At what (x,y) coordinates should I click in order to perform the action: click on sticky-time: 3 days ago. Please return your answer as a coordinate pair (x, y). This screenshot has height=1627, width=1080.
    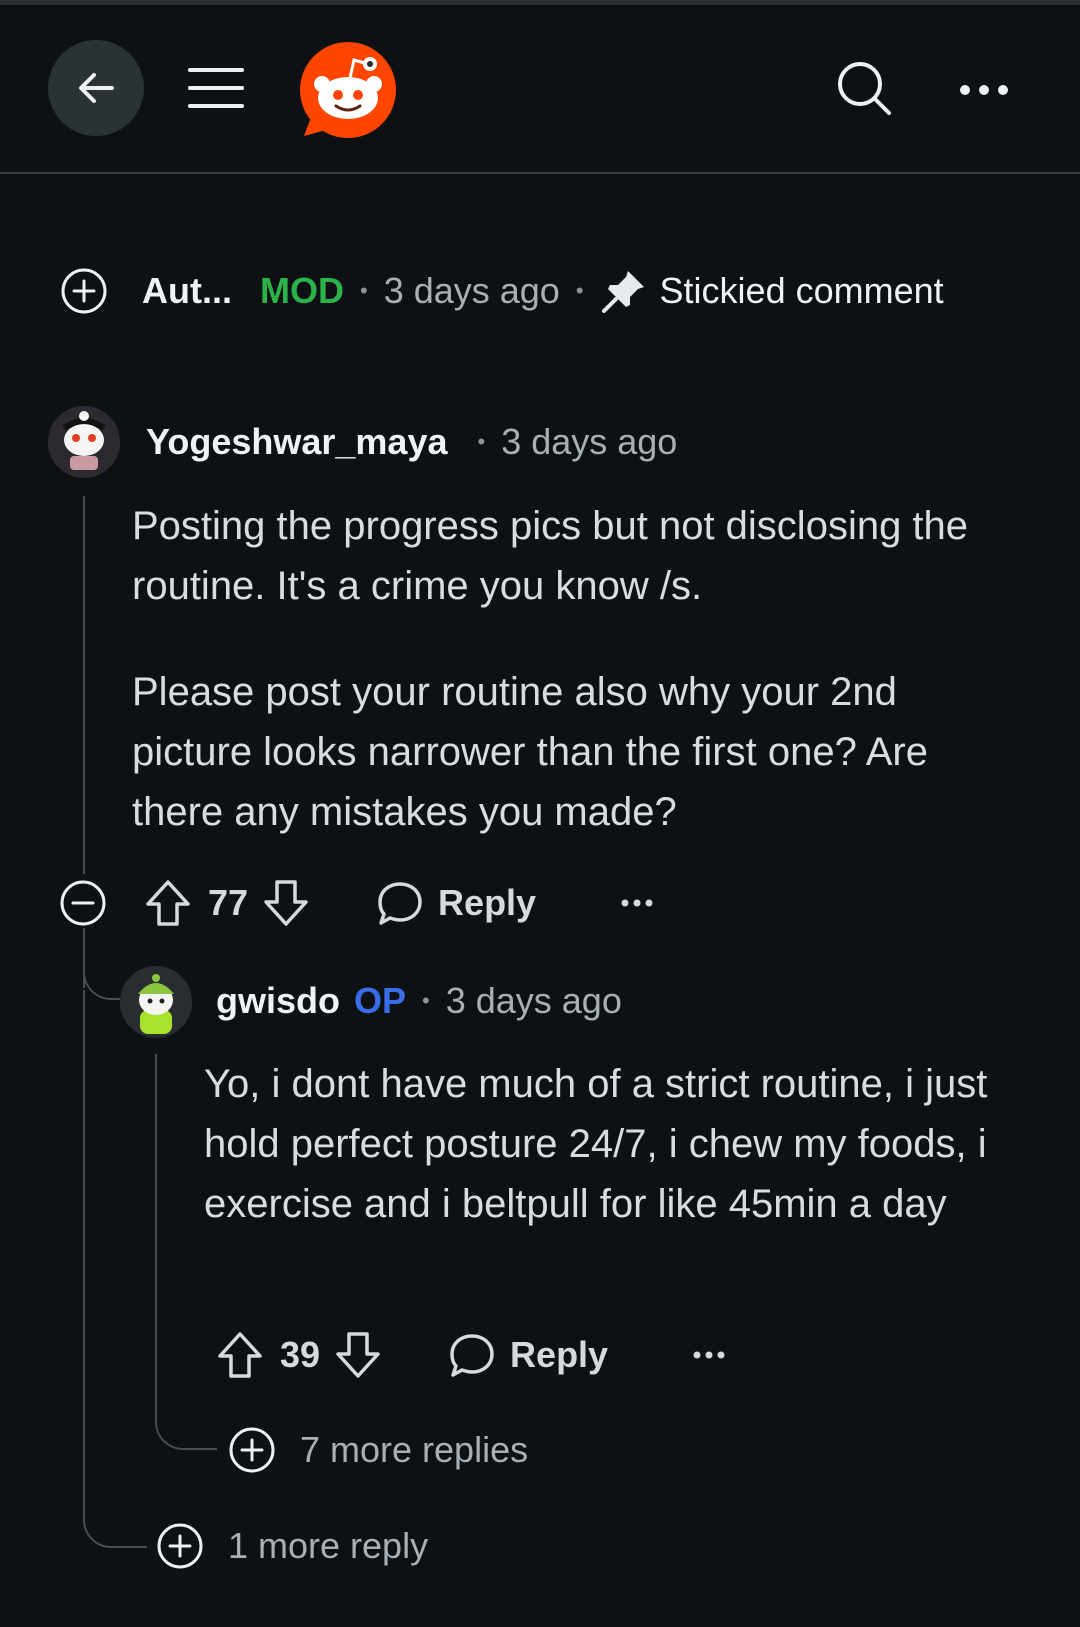
    Looking at the image, I should click on (471, 290).